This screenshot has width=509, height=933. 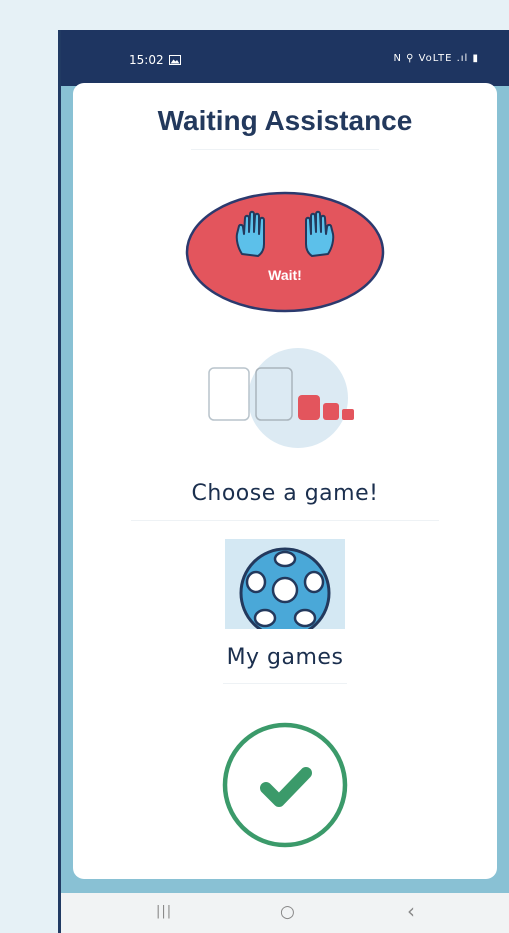 I want to click on choose-game-label: Choose a game!, so click(x=285, y=493).